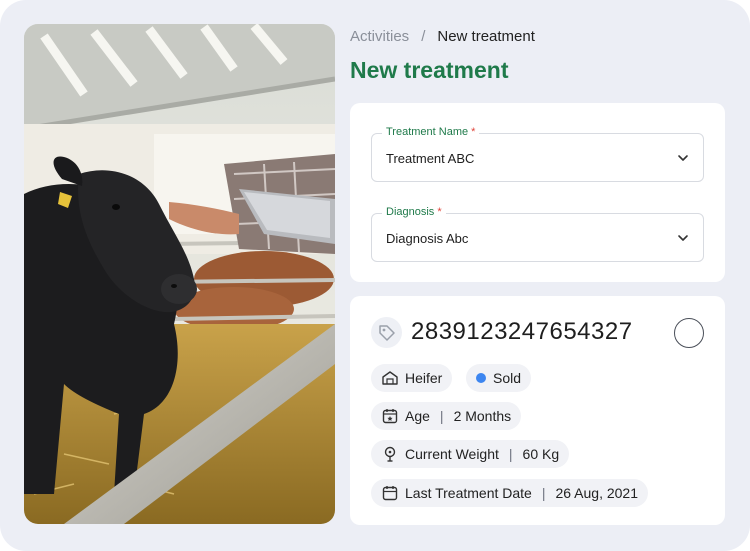 This screenshot has width=750, height=551. I want to click on treatment-name-label: Treatment Name *, so click(431, 132).